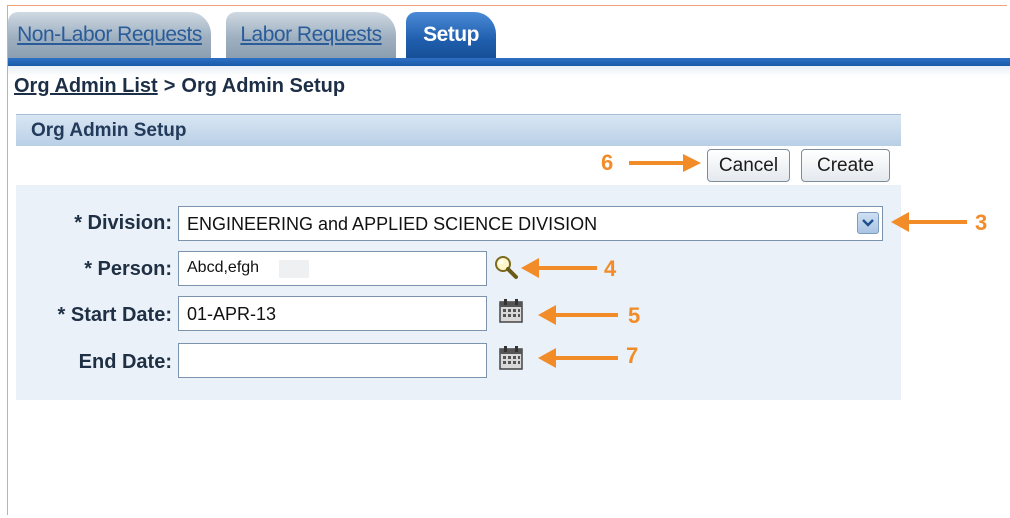  What do you see at coordinates (632, 355) in the screenshot?
I see `annotation-marker-end-date: 7` at bounding box center [632, 355].